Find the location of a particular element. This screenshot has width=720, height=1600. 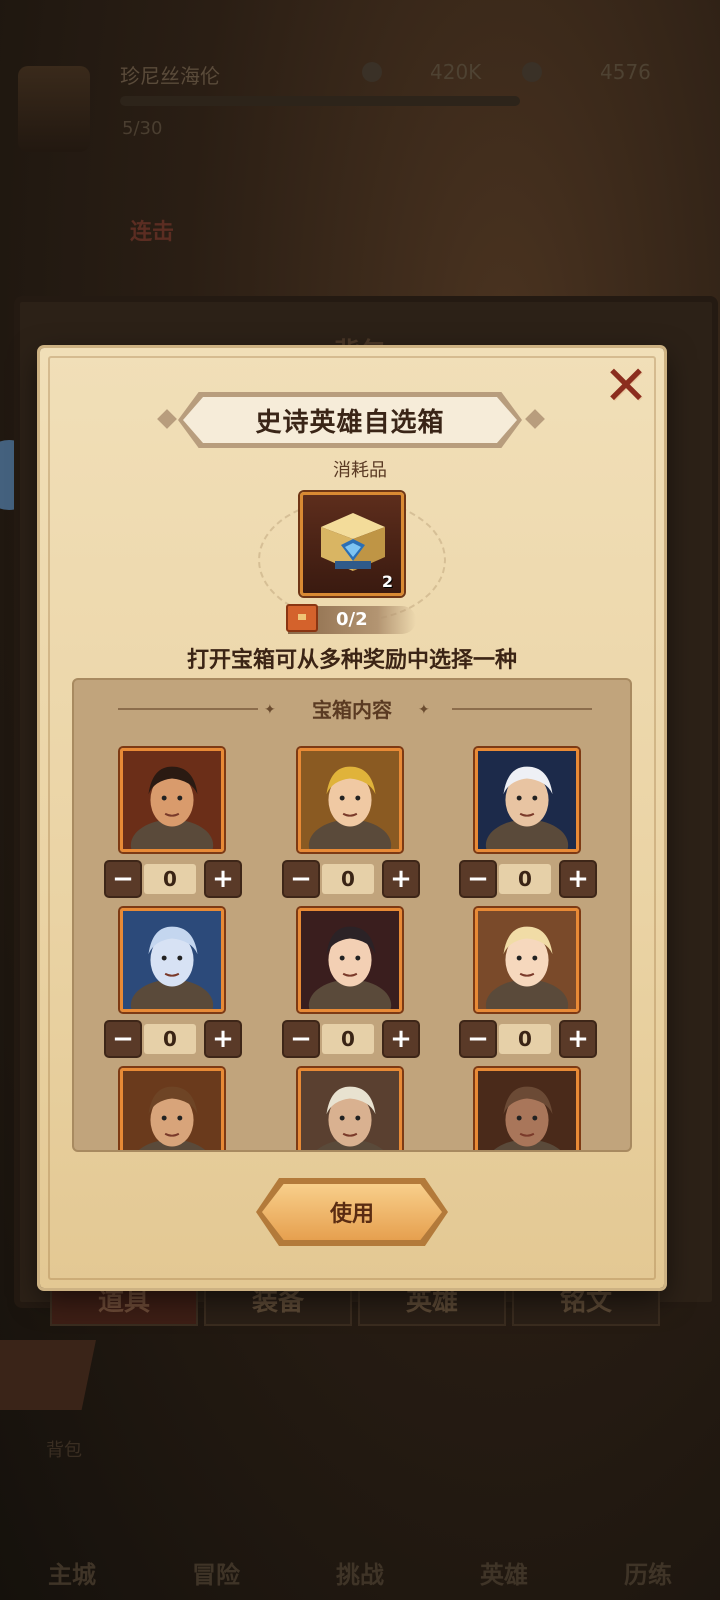

bottom-nav: 主城 冒险 挑战 英雄 历练 is located at coordinates (360, 1525).